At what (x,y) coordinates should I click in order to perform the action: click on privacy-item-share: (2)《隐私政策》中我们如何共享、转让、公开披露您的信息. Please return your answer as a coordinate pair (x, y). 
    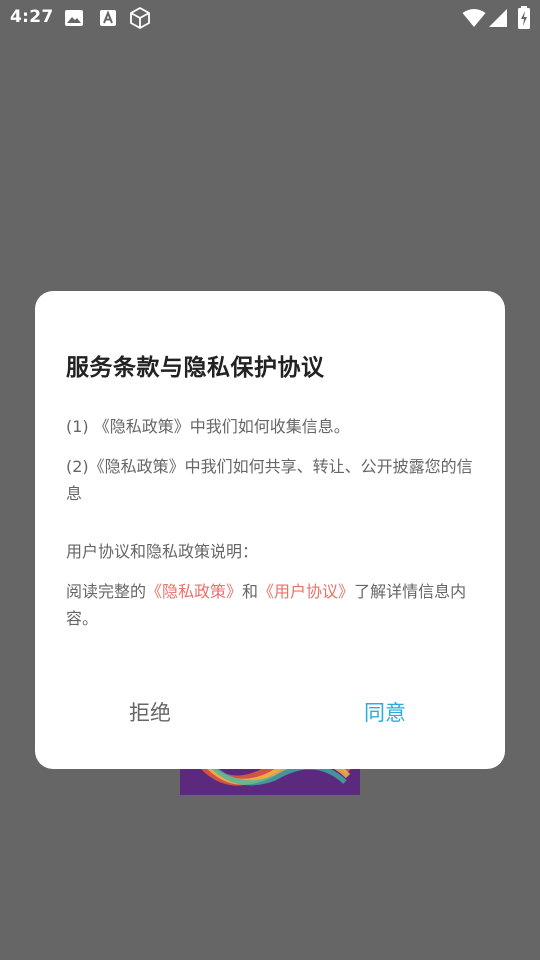
    Looking at the image, I should click on (269, 480).